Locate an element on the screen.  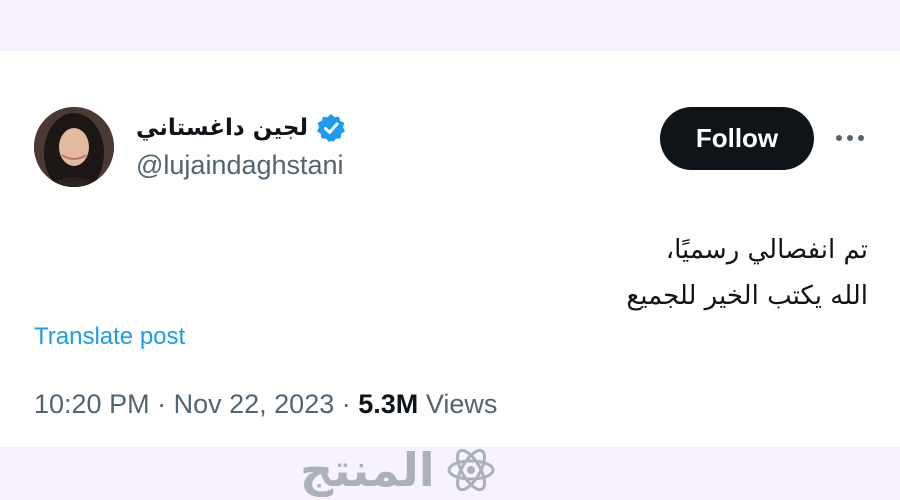
post-text-line-2: الله يكتب الخير للجميع is located at coordinates (747, 296).